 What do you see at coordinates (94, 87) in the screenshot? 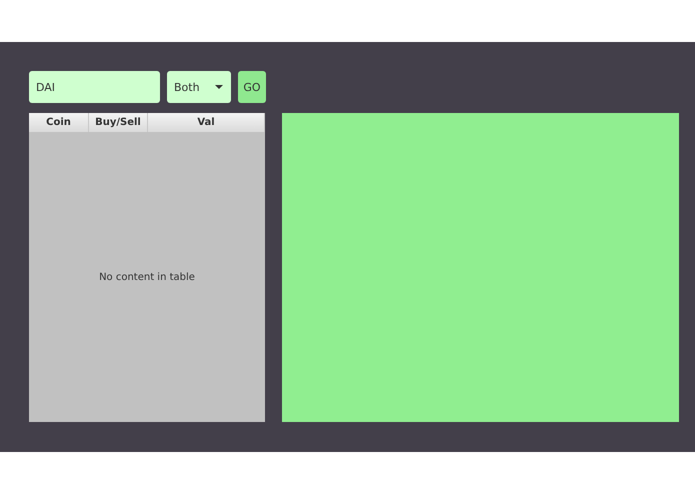
I see `search-field: DAI` at bounding box center [94, 87].